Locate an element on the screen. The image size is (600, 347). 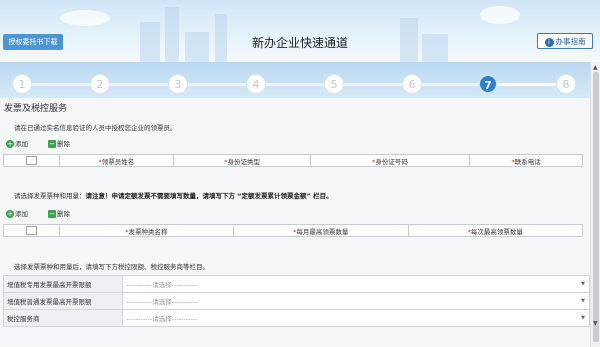
scroll-up-icon: ▲ is located at coordinates (595, 67).